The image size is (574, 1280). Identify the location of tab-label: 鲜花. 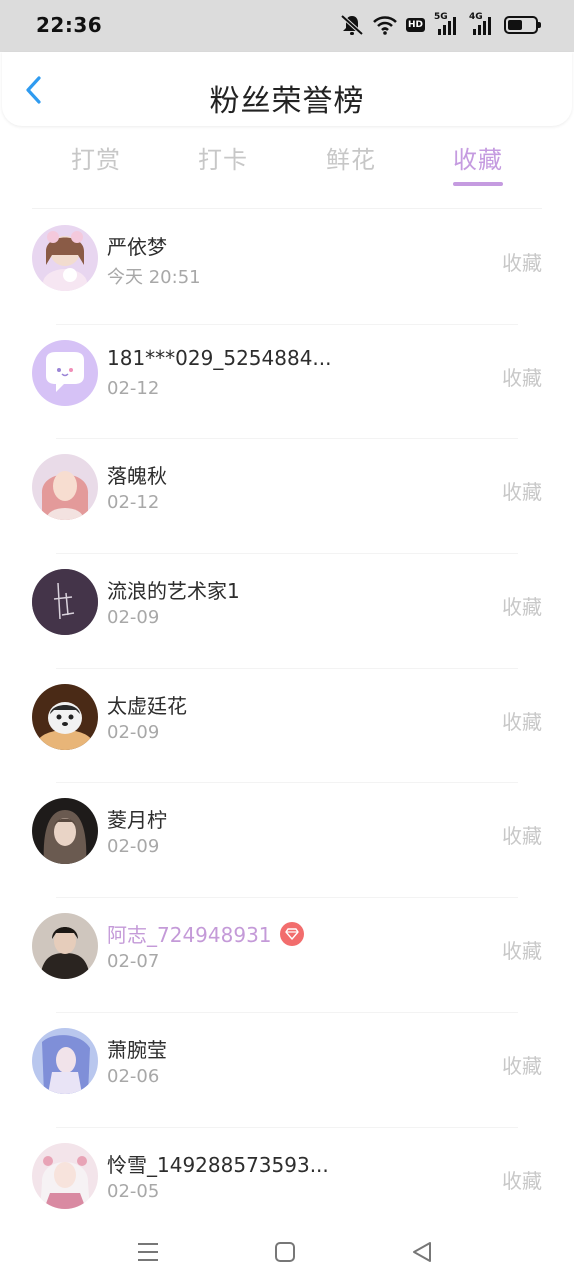
(351, 160).